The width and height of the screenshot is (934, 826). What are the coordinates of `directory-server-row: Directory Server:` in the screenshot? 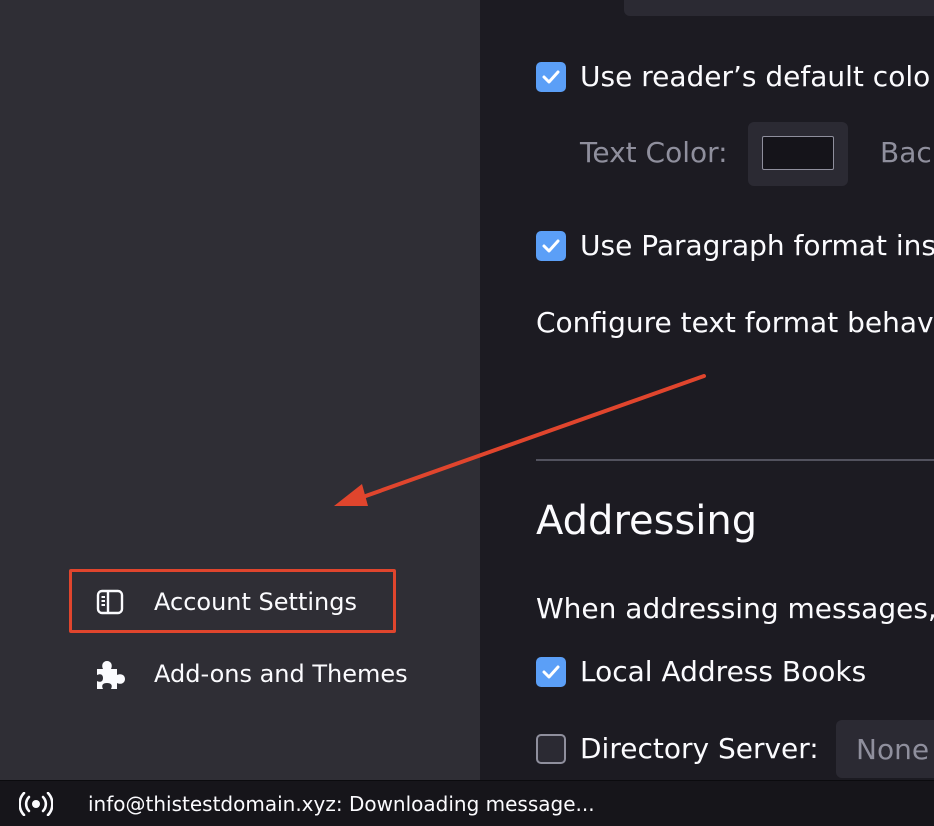 It's located at (677, 748).